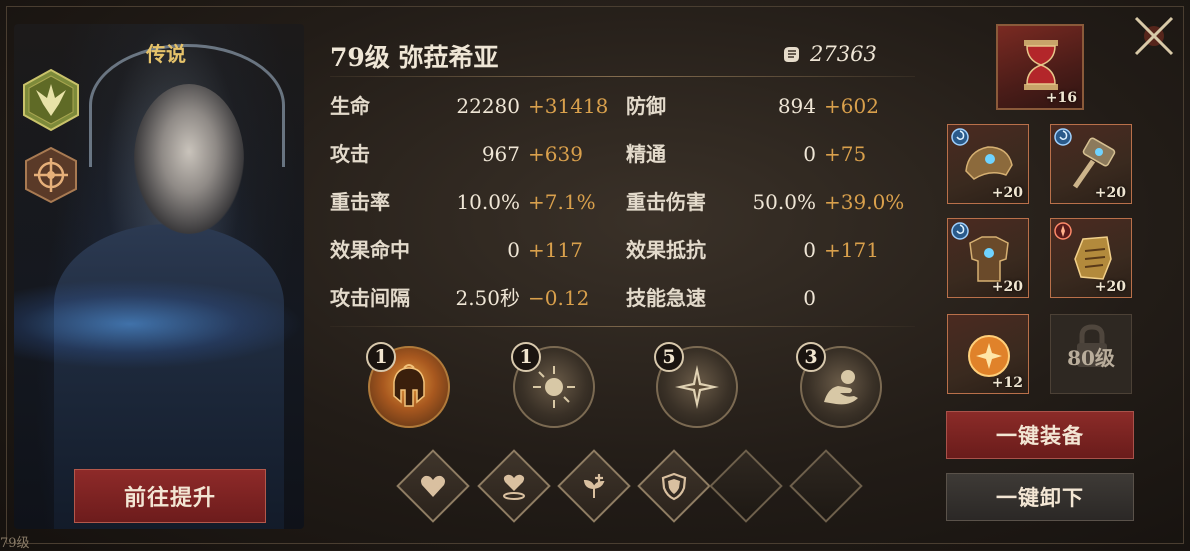  What do you see at coordinates (721, 154) in the screenshot?
I see `stat-mastery: 精通 0` at bounding box center [721, 154].